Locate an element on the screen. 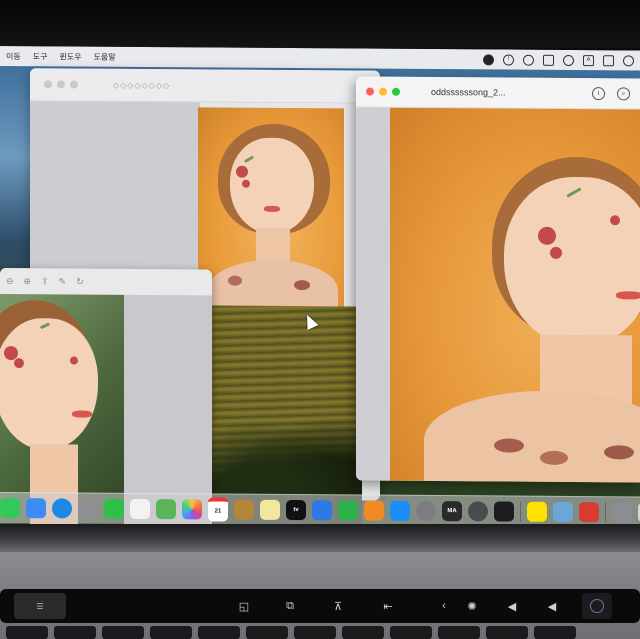 The width and height of the screenshot is (640, 639). finder-toolbar: ◇◇◇◇◇◇◇◇ is located at coordinates (205, 86).